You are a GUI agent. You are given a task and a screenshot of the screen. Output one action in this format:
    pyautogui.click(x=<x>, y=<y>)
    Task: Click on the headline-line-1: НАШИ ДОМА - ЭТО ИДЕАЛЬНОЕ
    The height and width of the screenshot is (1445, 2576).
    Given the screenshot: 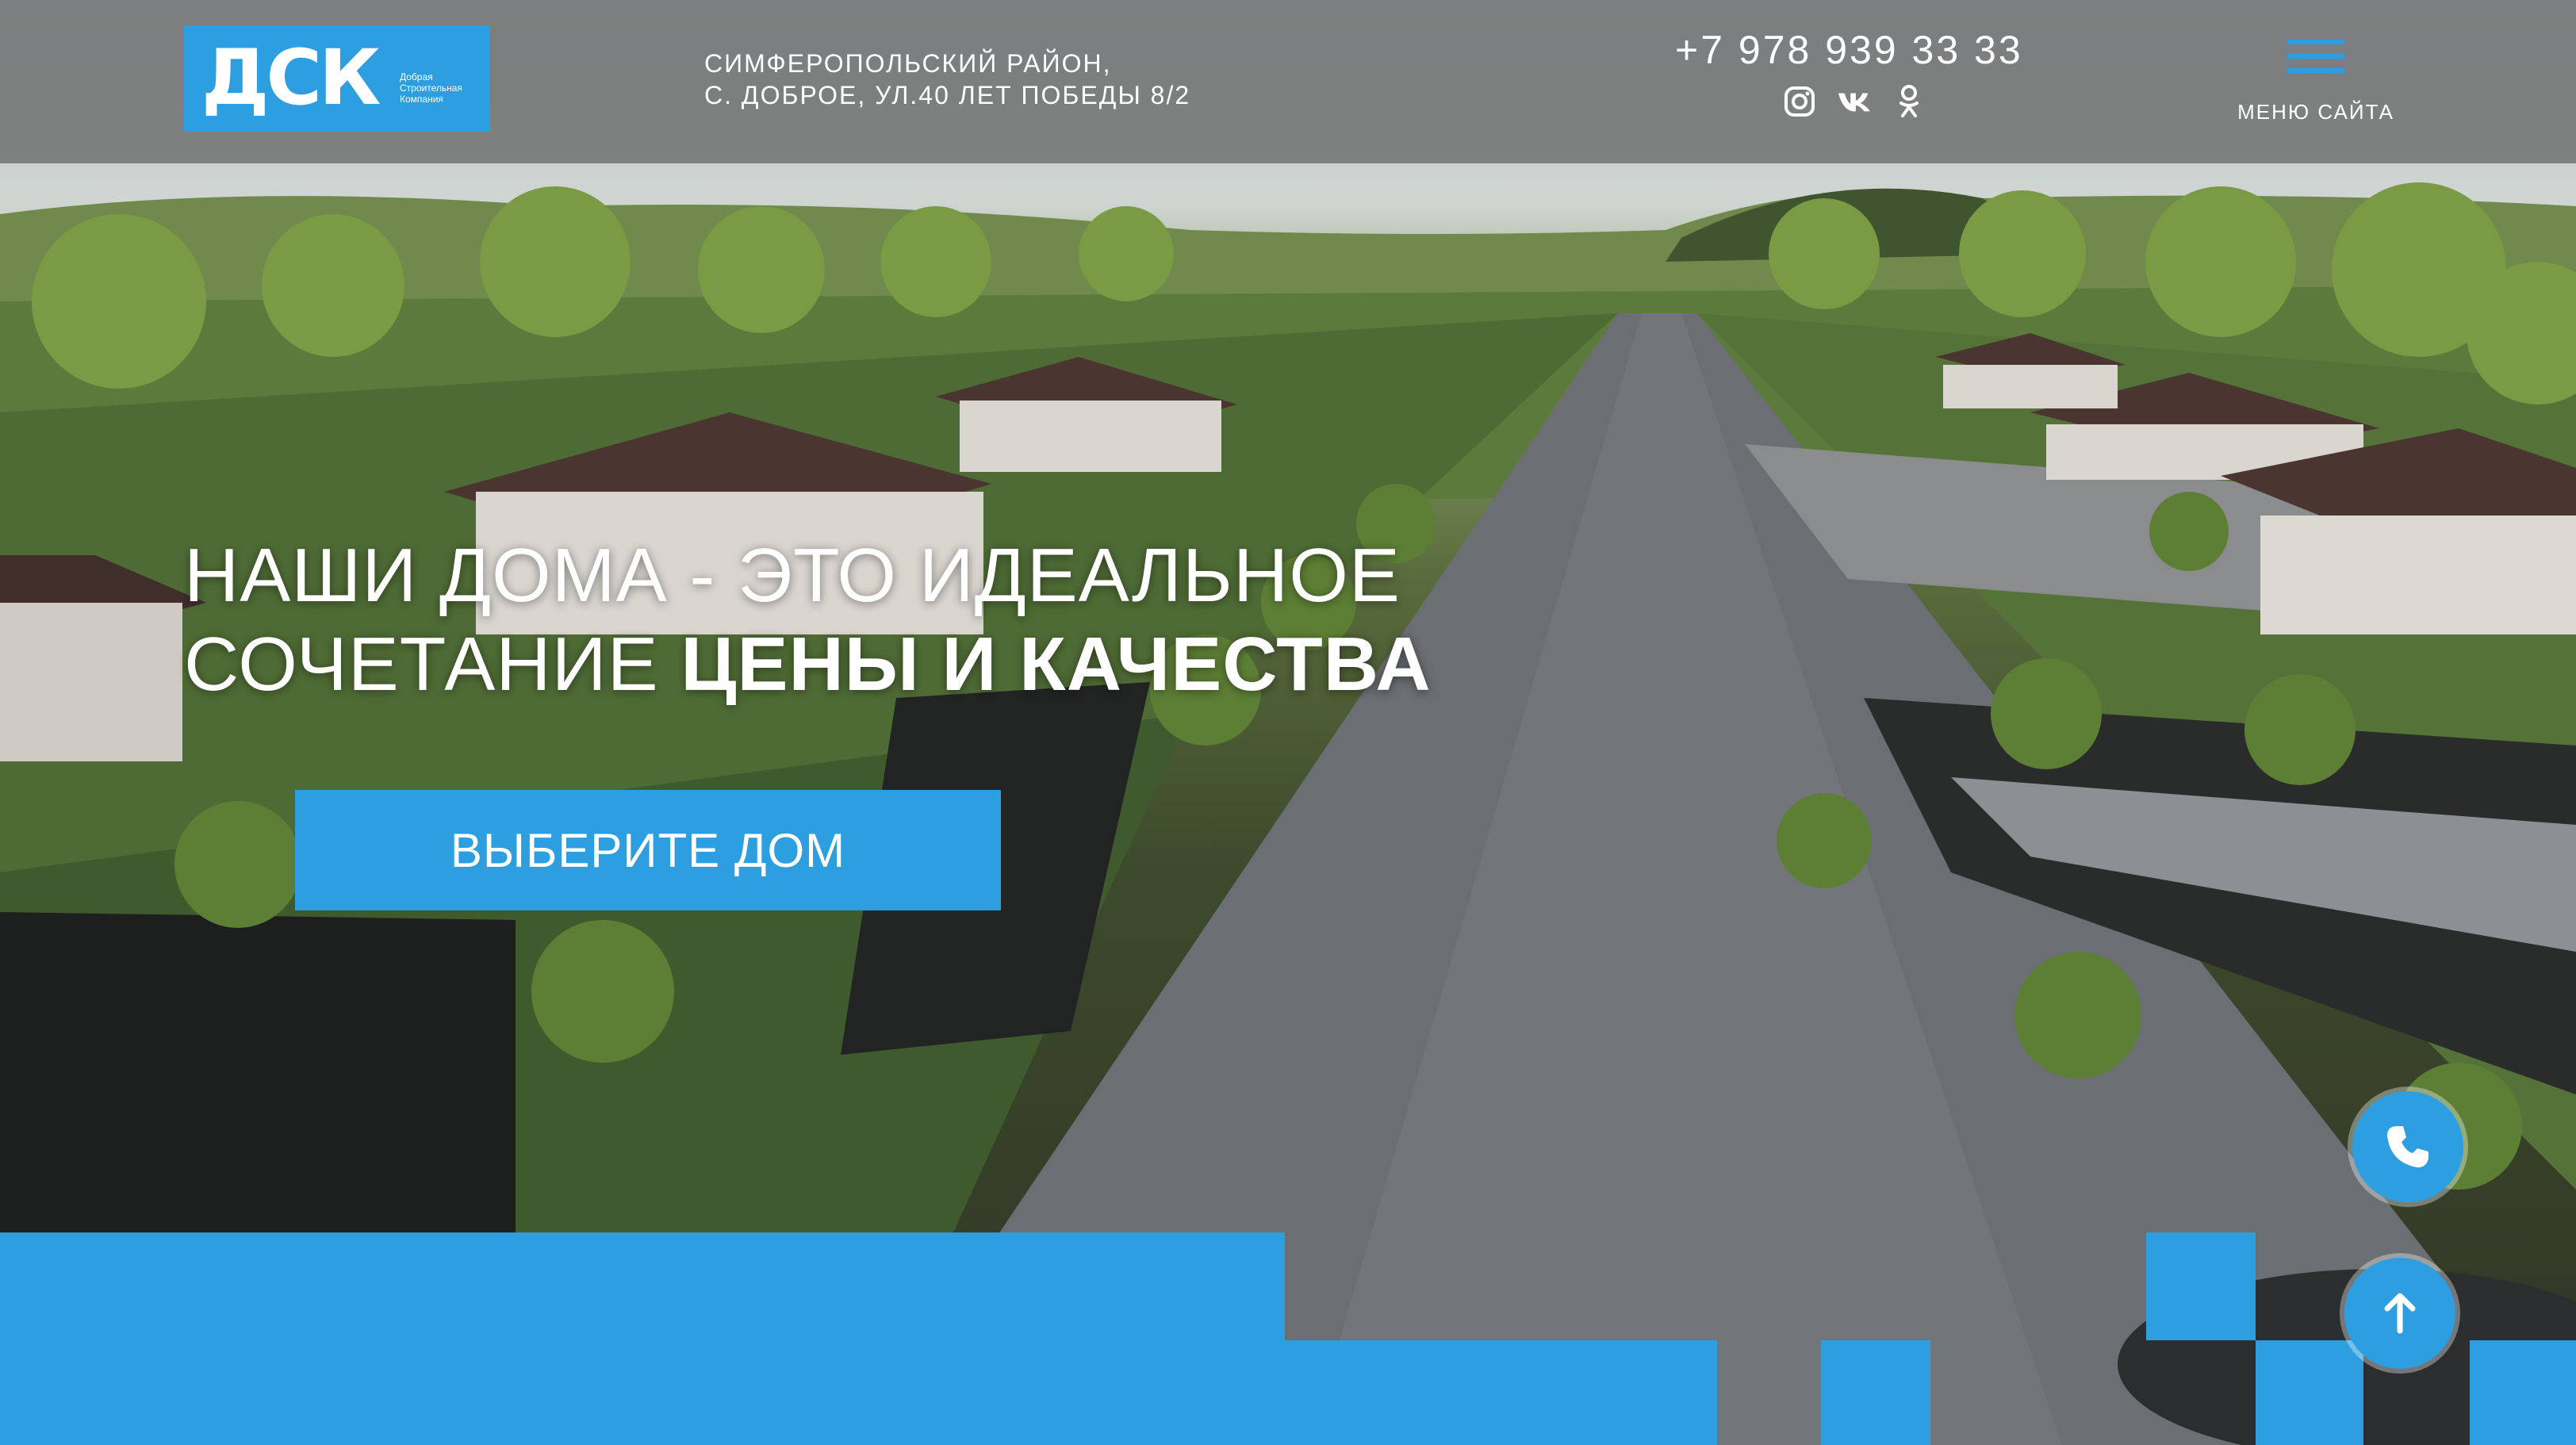 What is the action you would take?
    pyautogui.click(x=792, y=575)
    